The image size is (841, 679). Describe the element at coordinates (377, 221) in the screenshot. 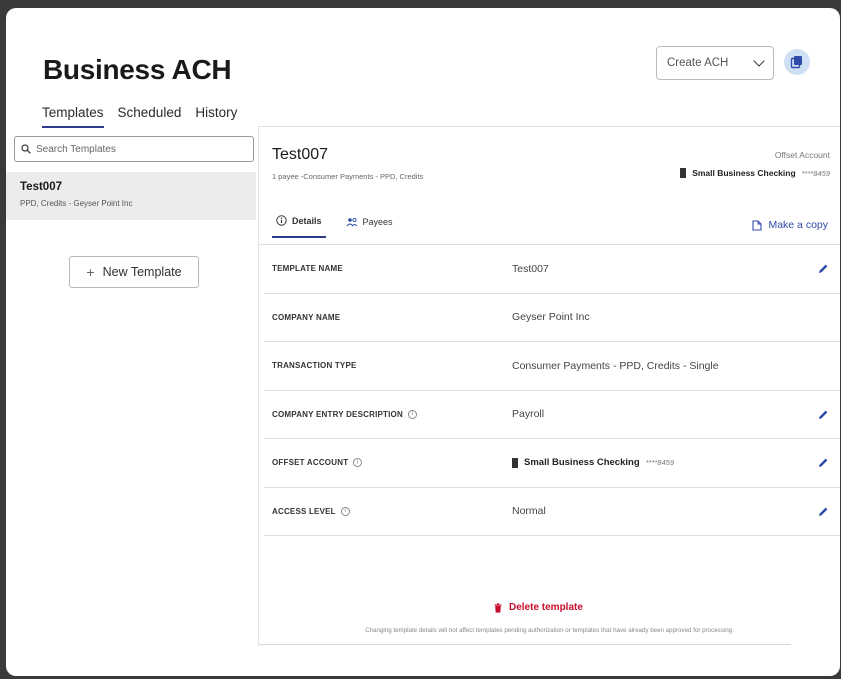

I see `tab-payees-label: Payees` at that location.